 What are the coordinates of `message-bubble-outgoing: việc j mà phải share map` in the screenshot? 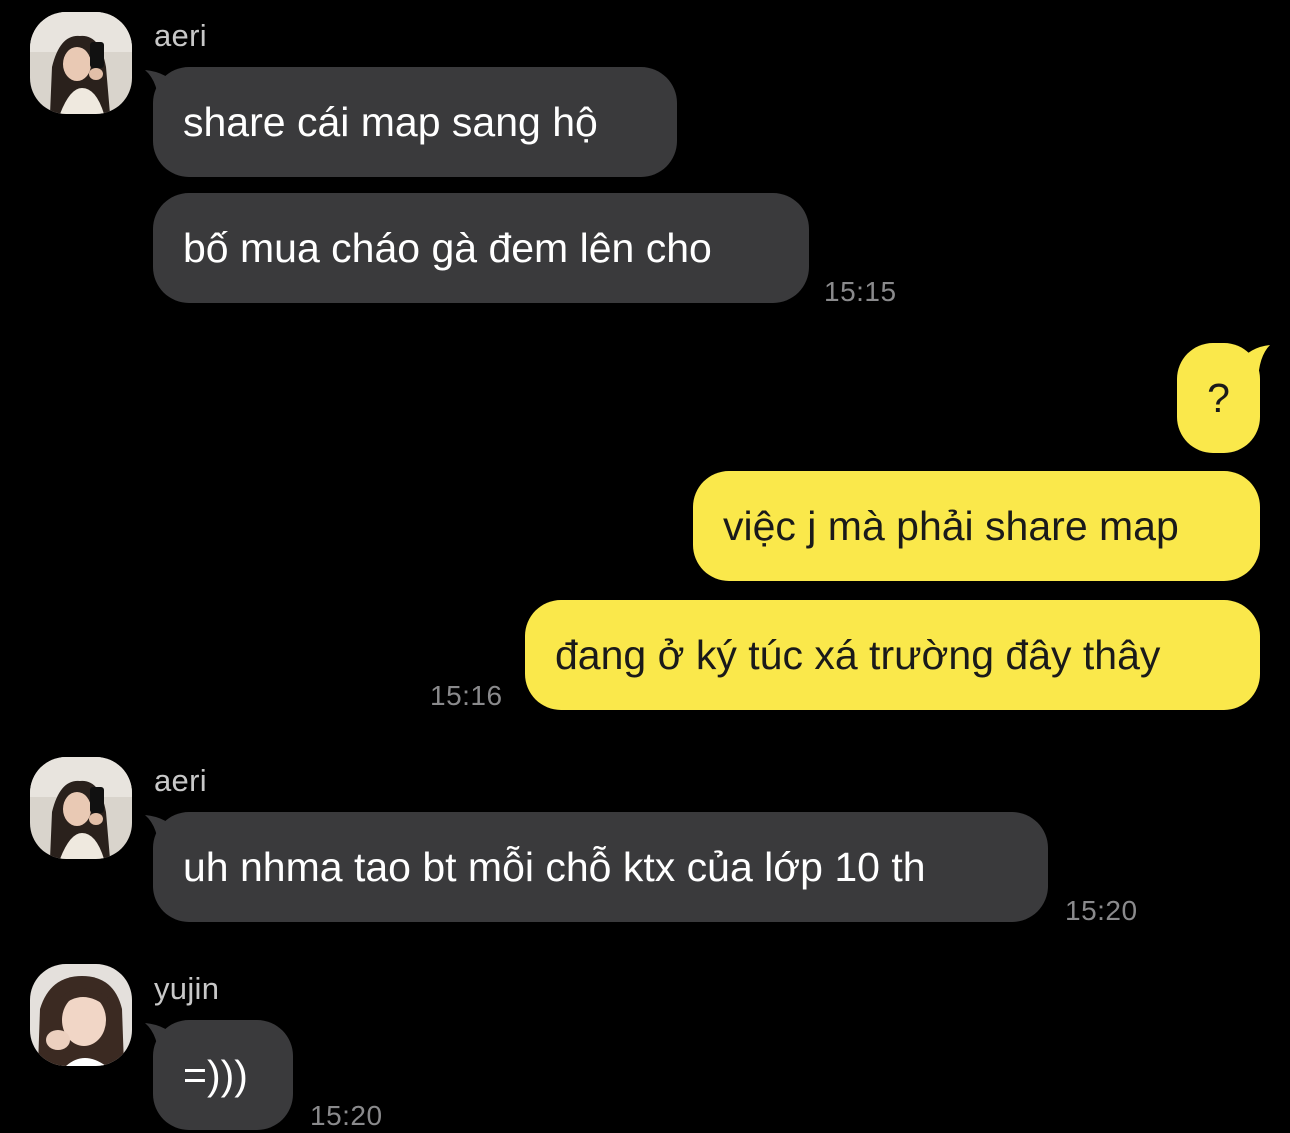 It's located at (976, 526).